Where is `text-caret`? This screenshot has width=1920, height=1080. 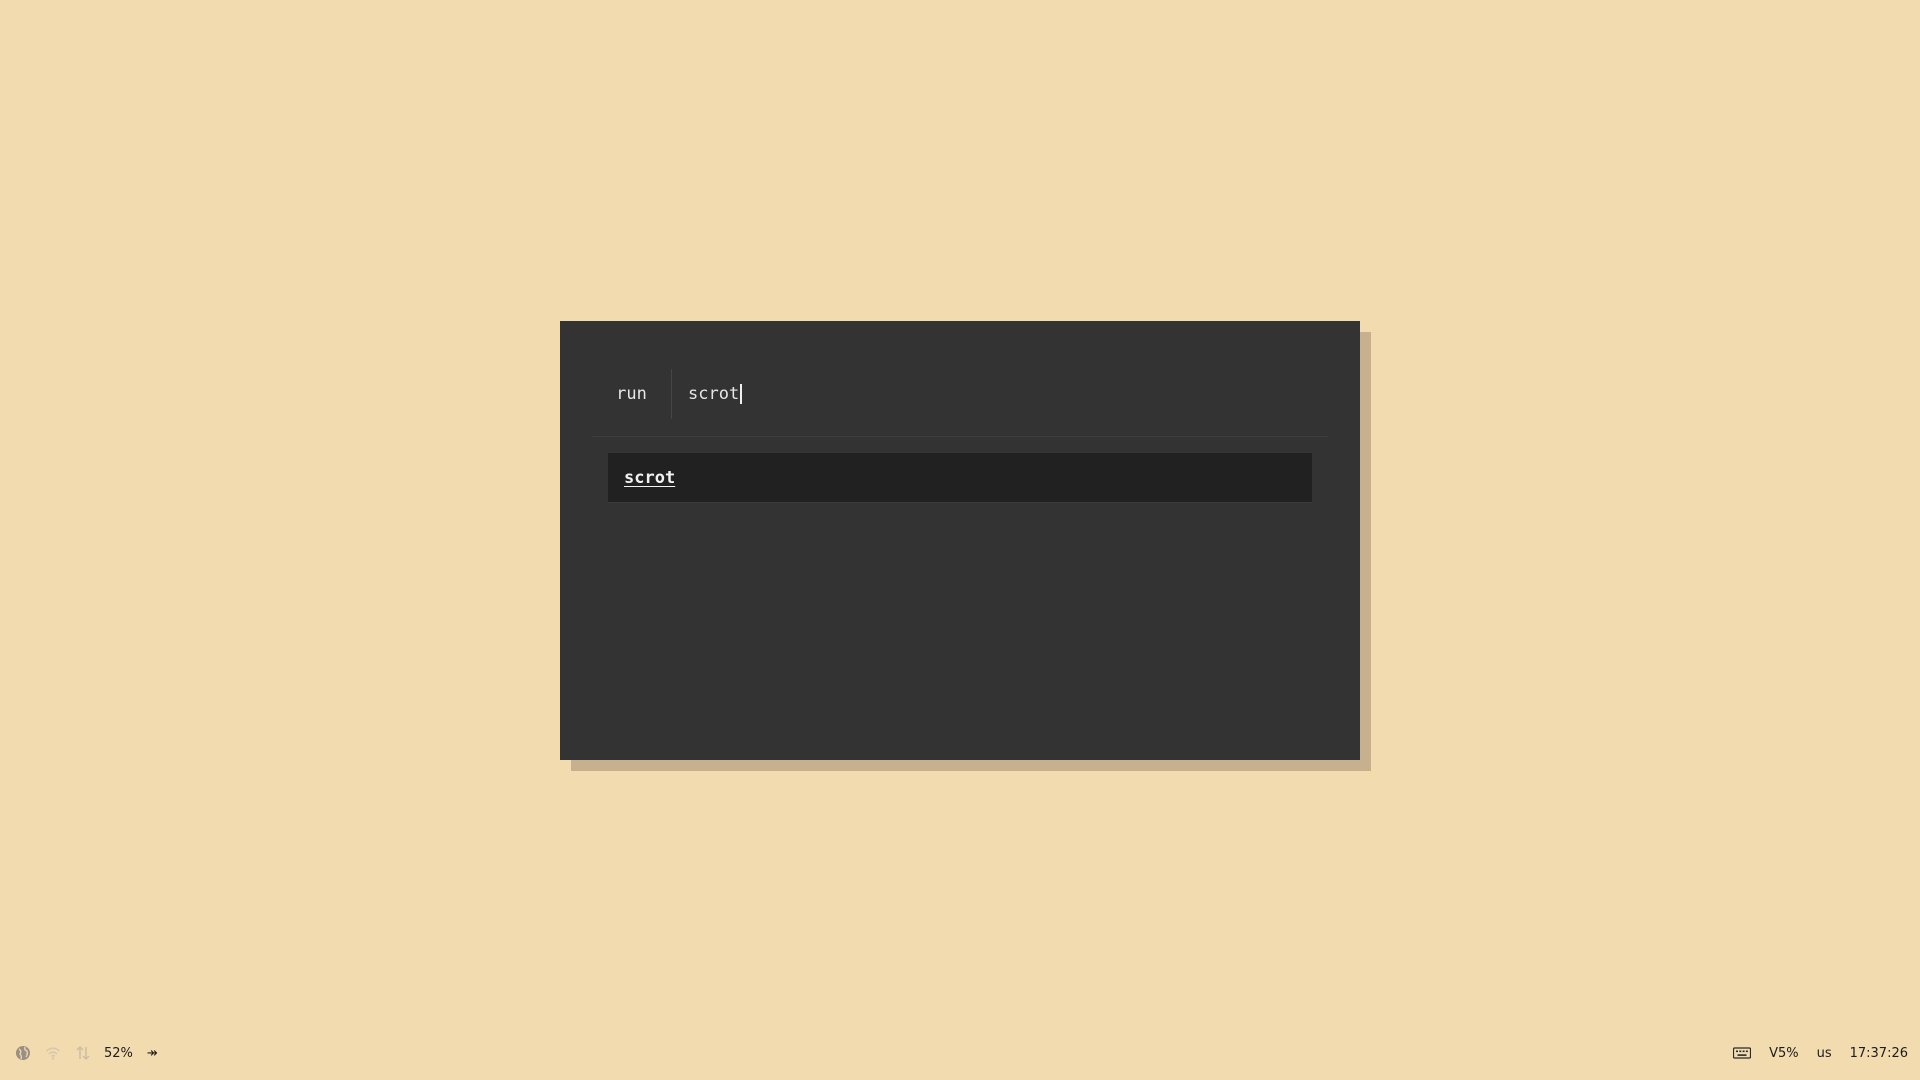
text-caret is located at coordinates (741, 394).